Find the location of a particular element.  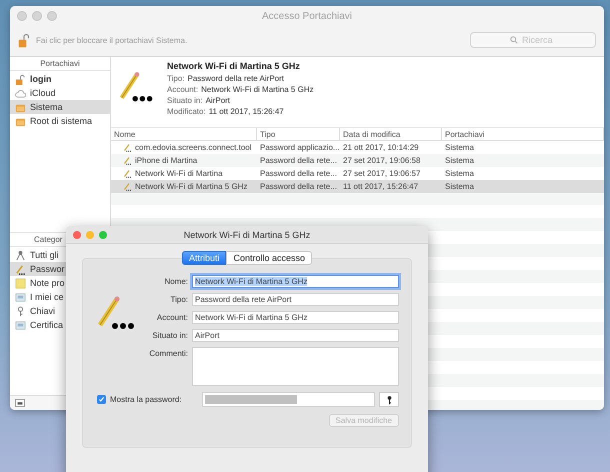

category-item: I miei ce is located at coordinates (60, 297).